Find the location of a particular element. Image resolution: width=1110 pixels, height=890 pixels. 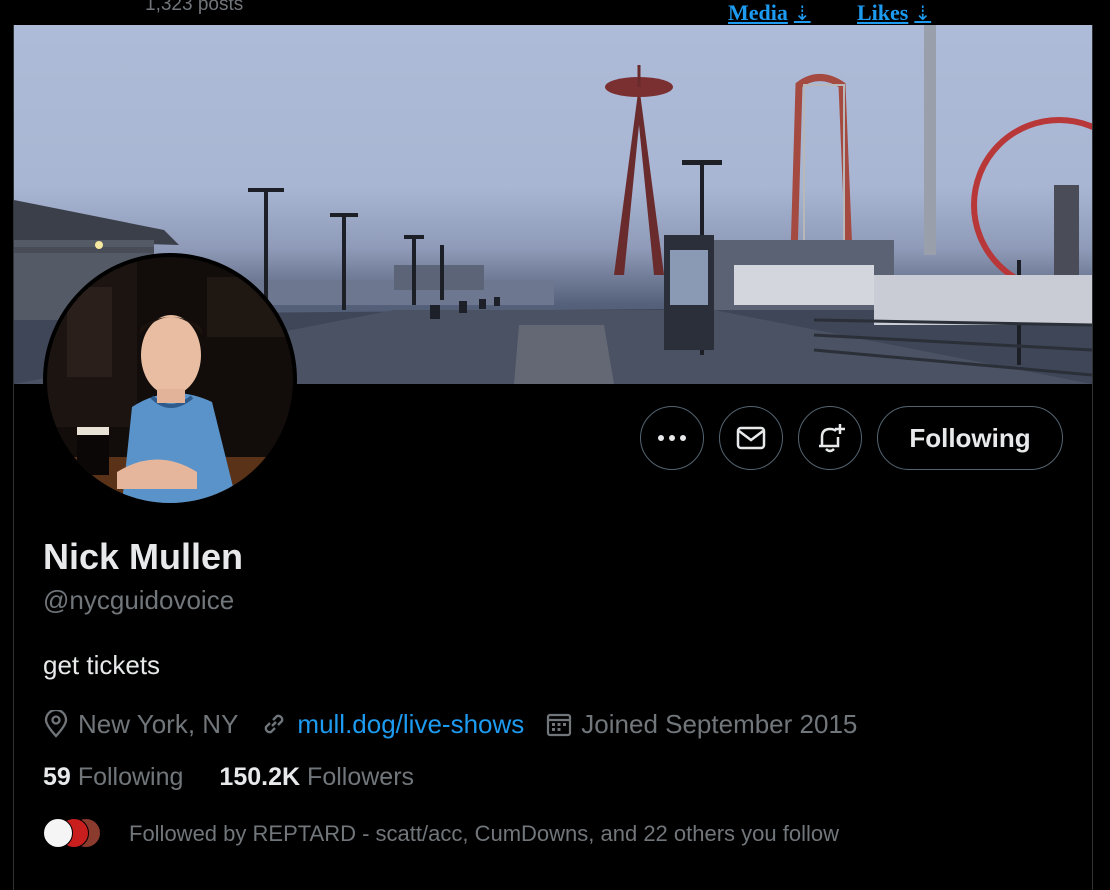

following-button: Following is located at coordinates (970, 438).